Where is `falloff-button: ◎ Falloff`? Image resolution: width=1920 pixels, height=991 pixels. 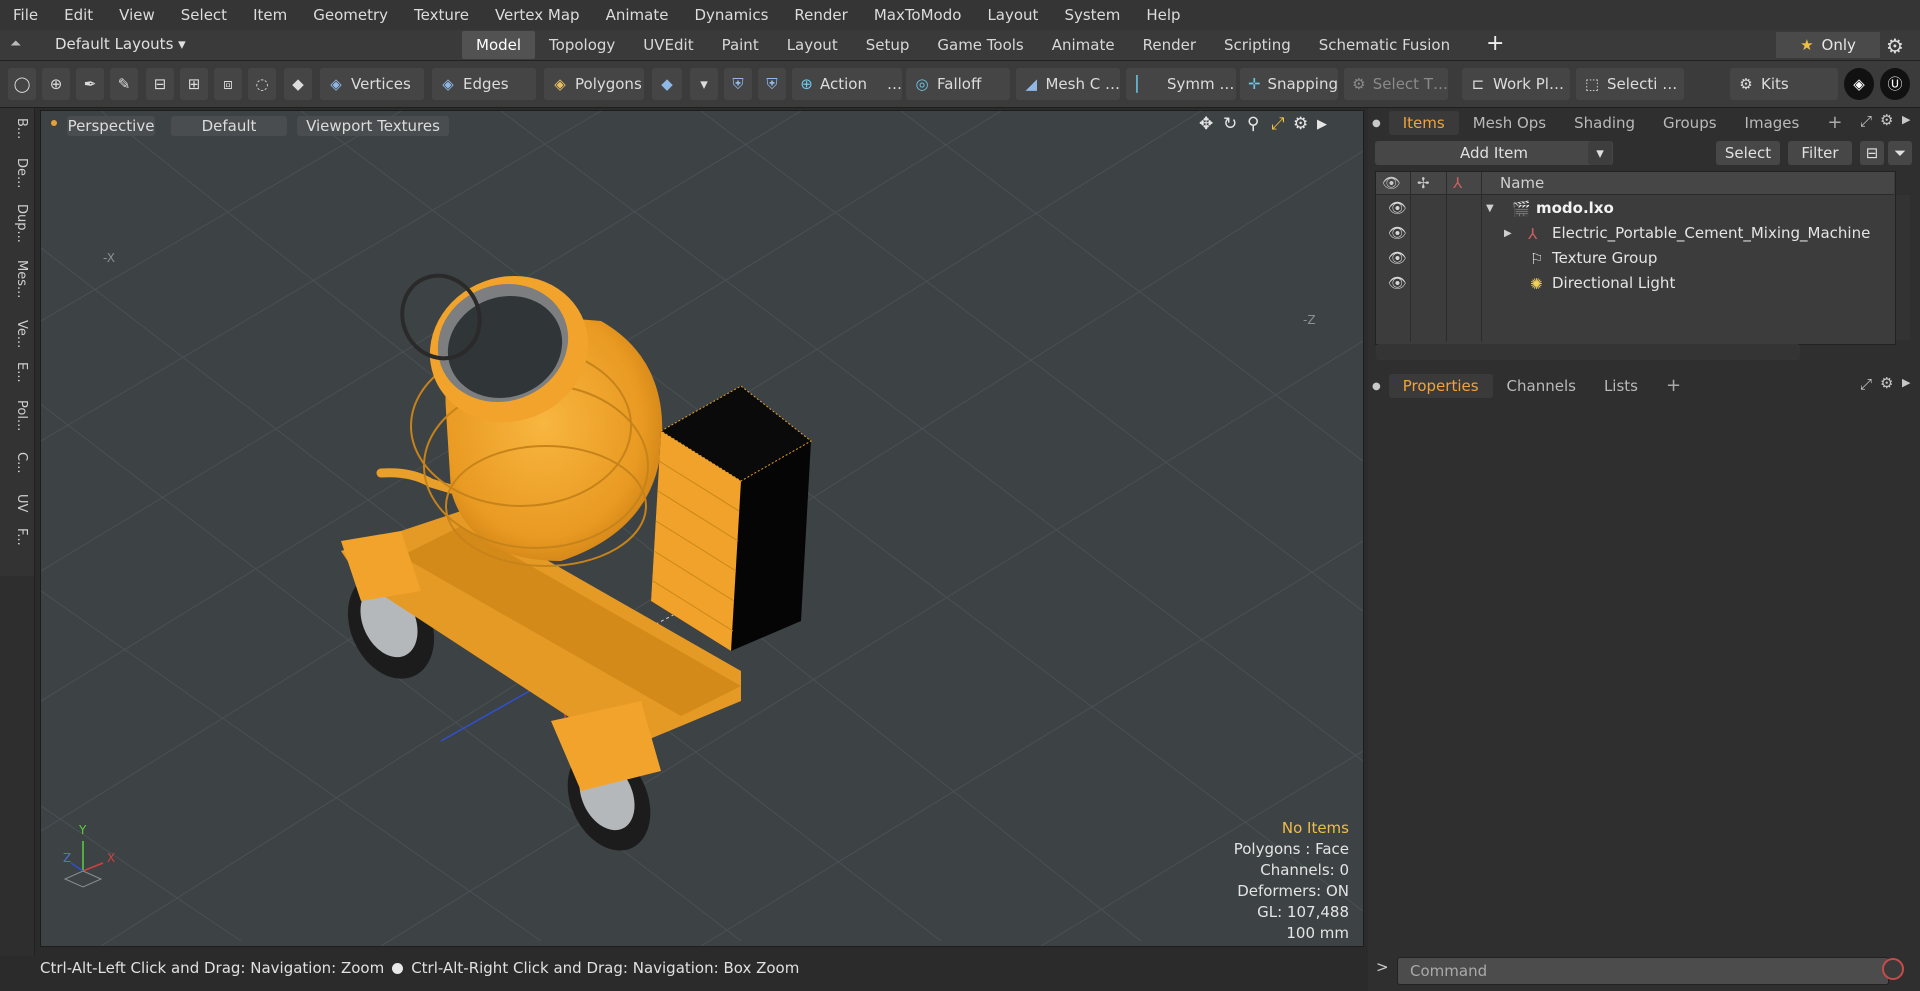
falloff-button: ◎ Falloff is located at coordinates (958, 84).